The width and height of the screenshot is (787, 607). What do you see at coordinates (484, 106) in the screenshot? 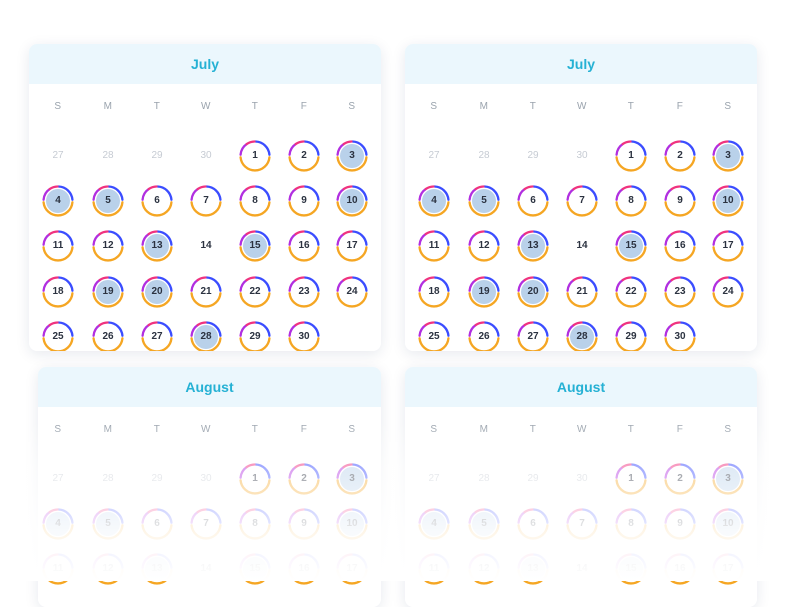
I see `weekday-label: M` at bounding box center [484, 106].